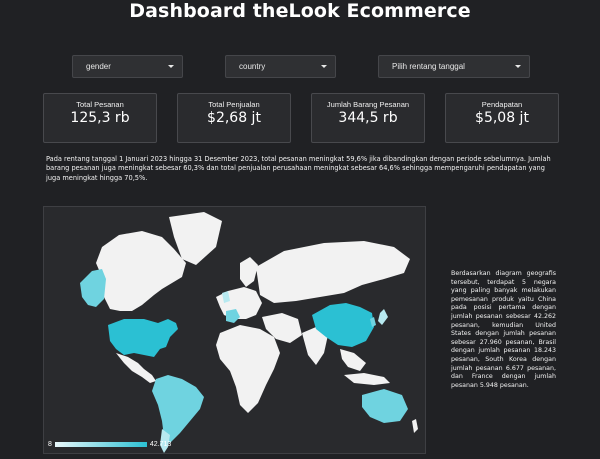 This screenshot has width=600, height=459. I want to click on map-region-alaska, so click(93, 288).